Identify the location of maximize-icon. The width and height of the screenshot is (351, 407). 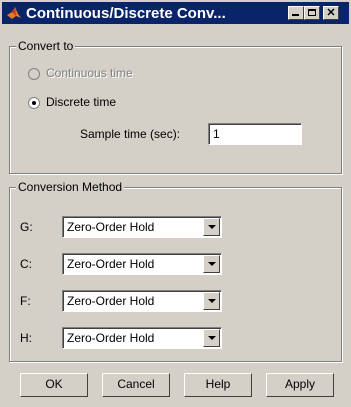
(312, 12).